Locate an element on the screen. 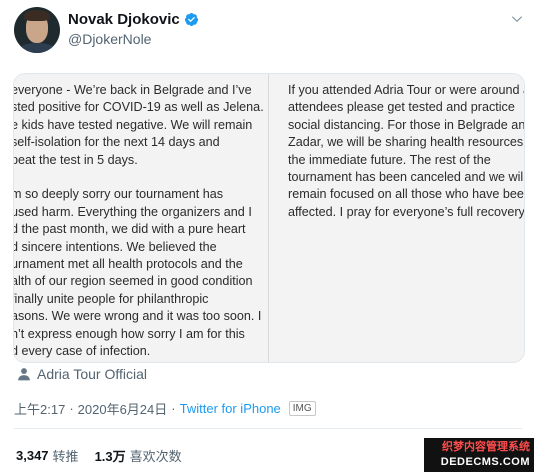  author-name: Novak Djokovic is located at coordinates (124, 19).